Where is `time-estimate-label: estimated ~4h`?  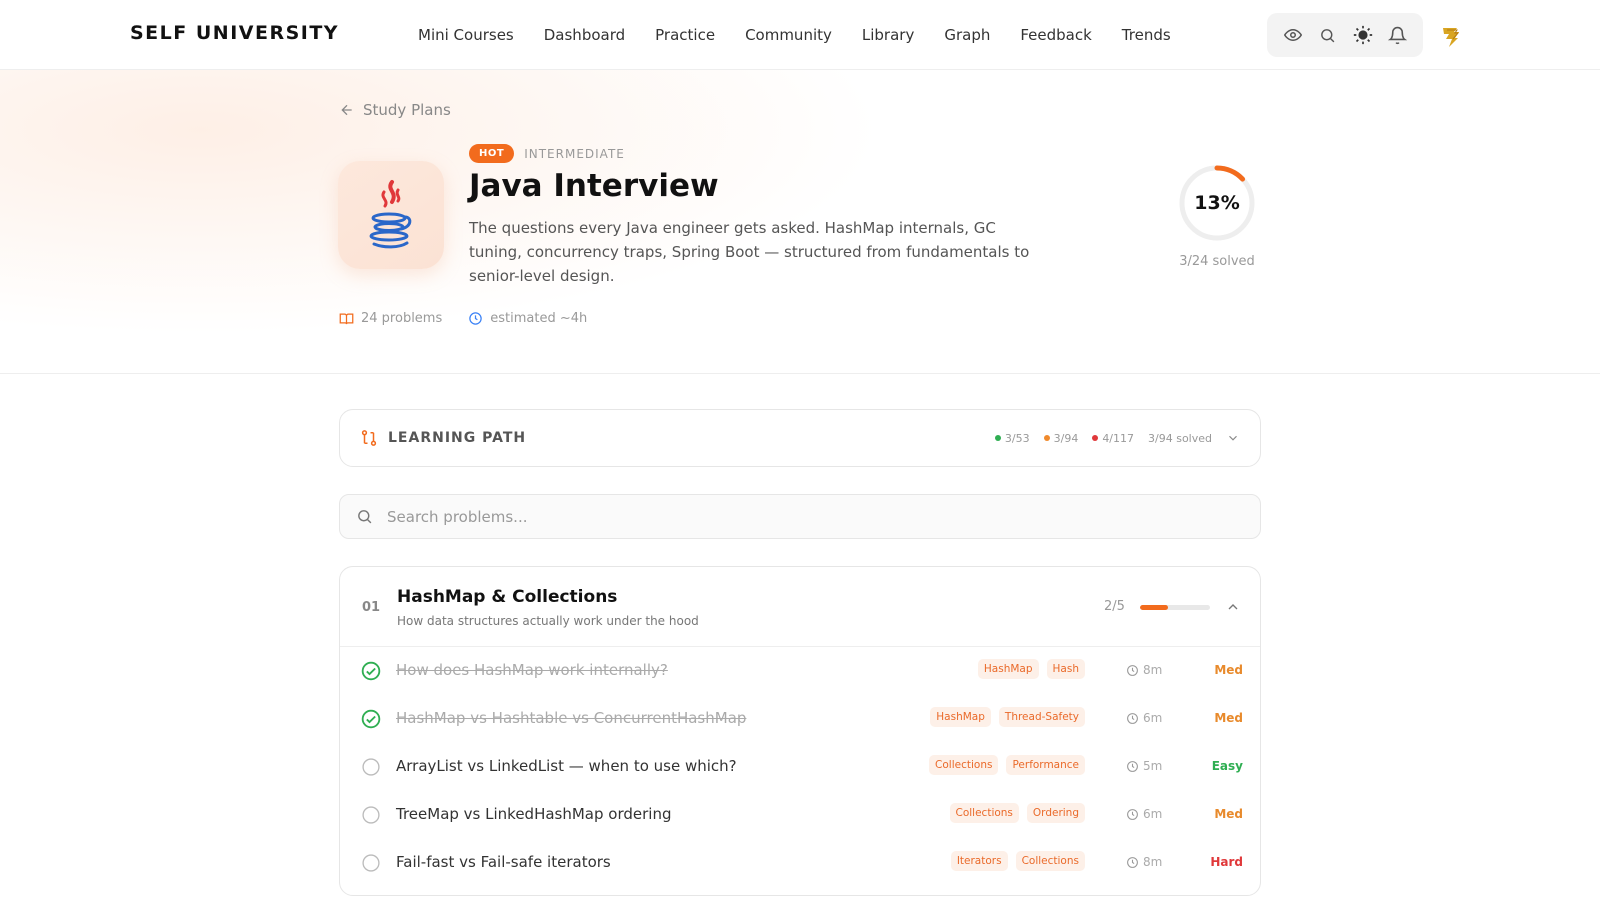
time-estimate-label: estimated ~4h is located at coordinates (539, 318).